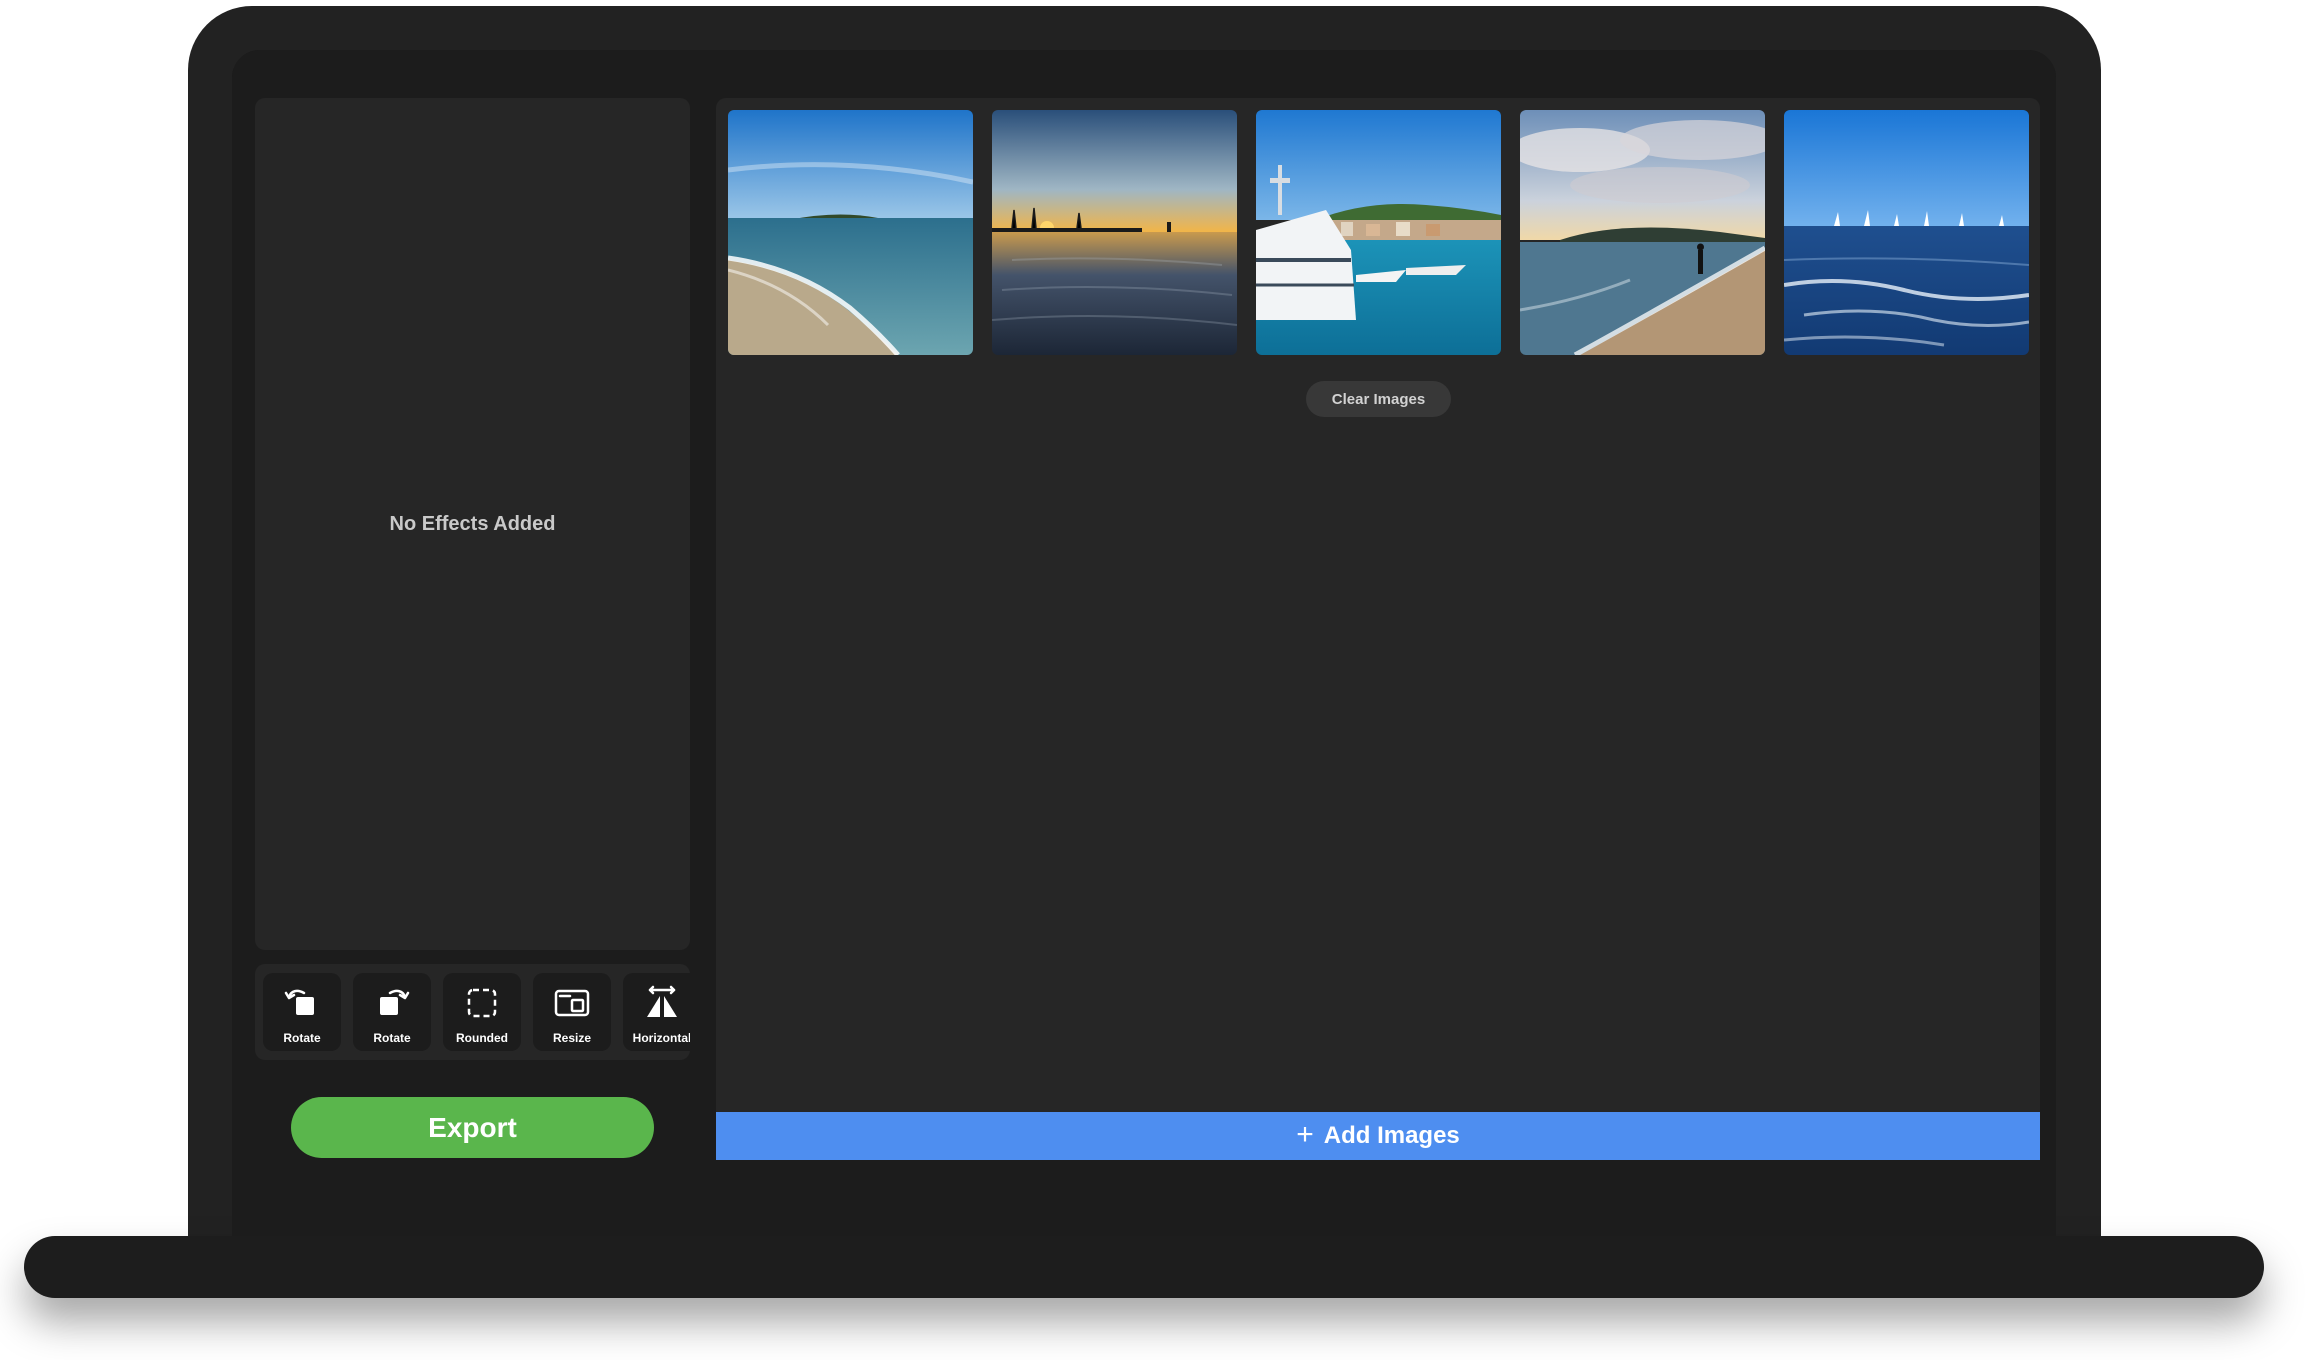  Describe the element at coordinates (1305, 1134) in the screenshot. I see `plus-icon: +` at that location.